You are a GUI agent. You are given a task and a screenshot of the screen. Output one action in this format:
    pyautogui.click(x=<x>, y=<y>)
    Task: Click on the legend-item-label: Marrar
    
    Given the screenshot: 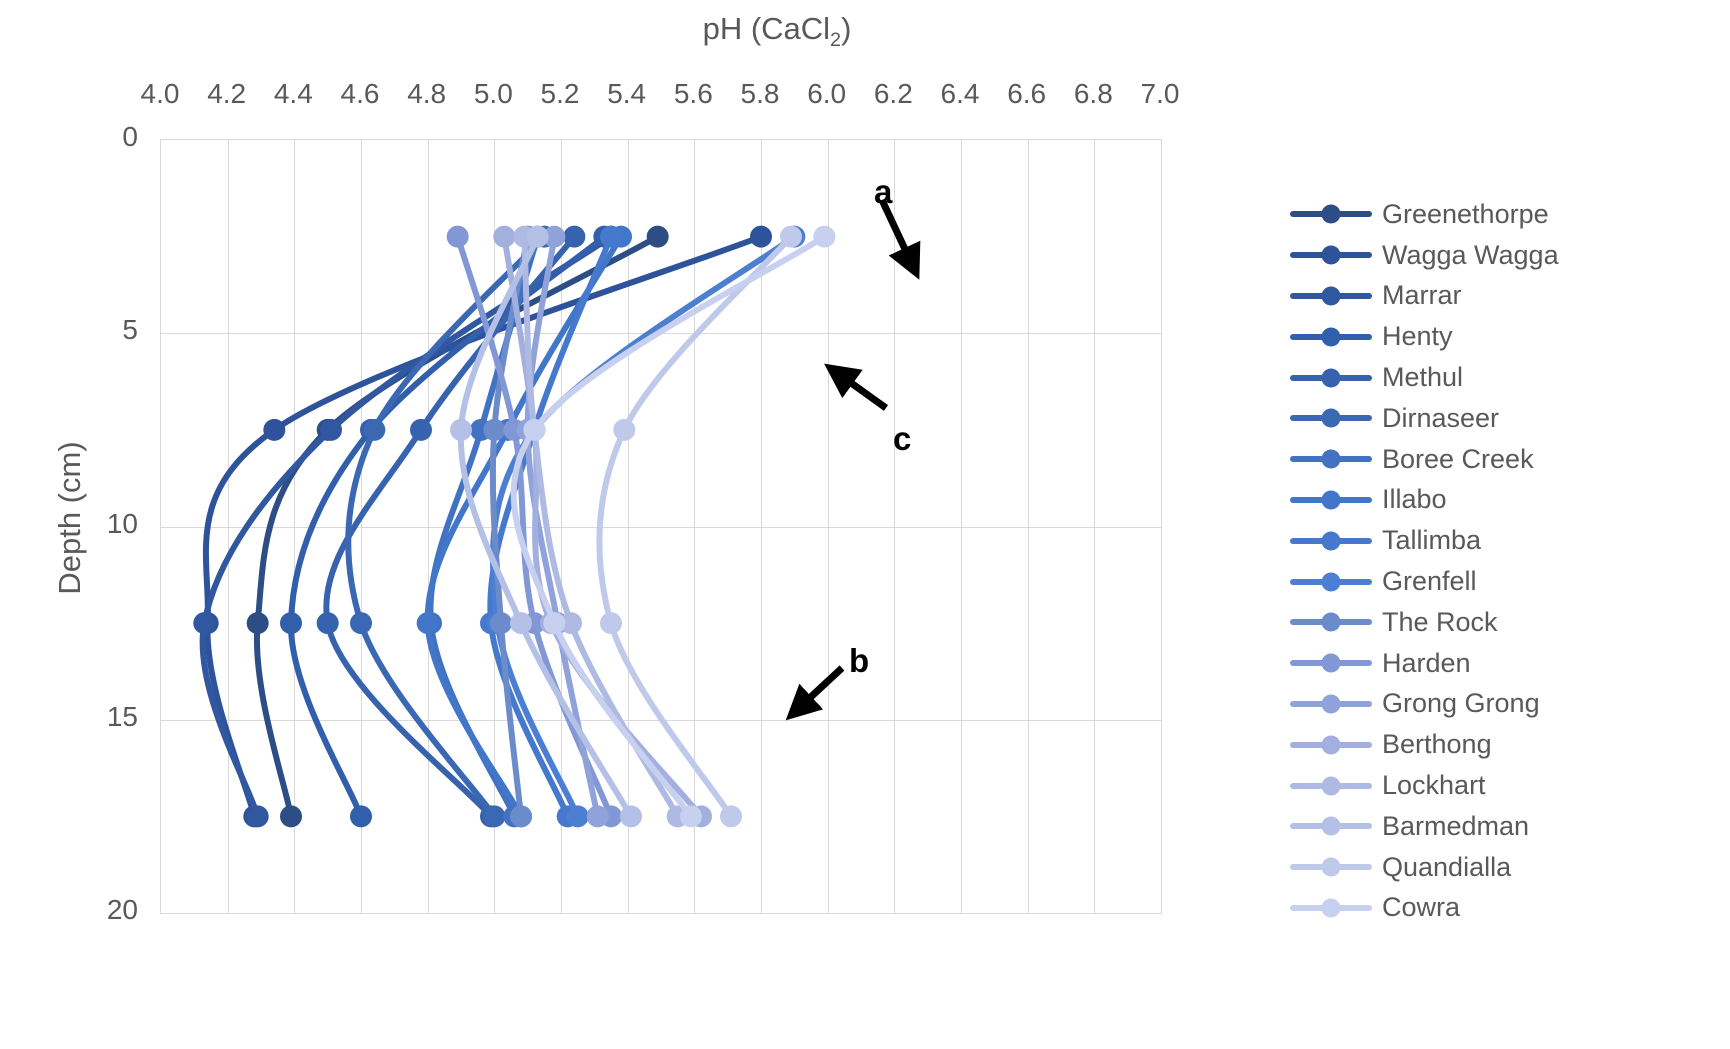 What is the action you would take?
    pyautogui.click(x=1422, y=295)
    